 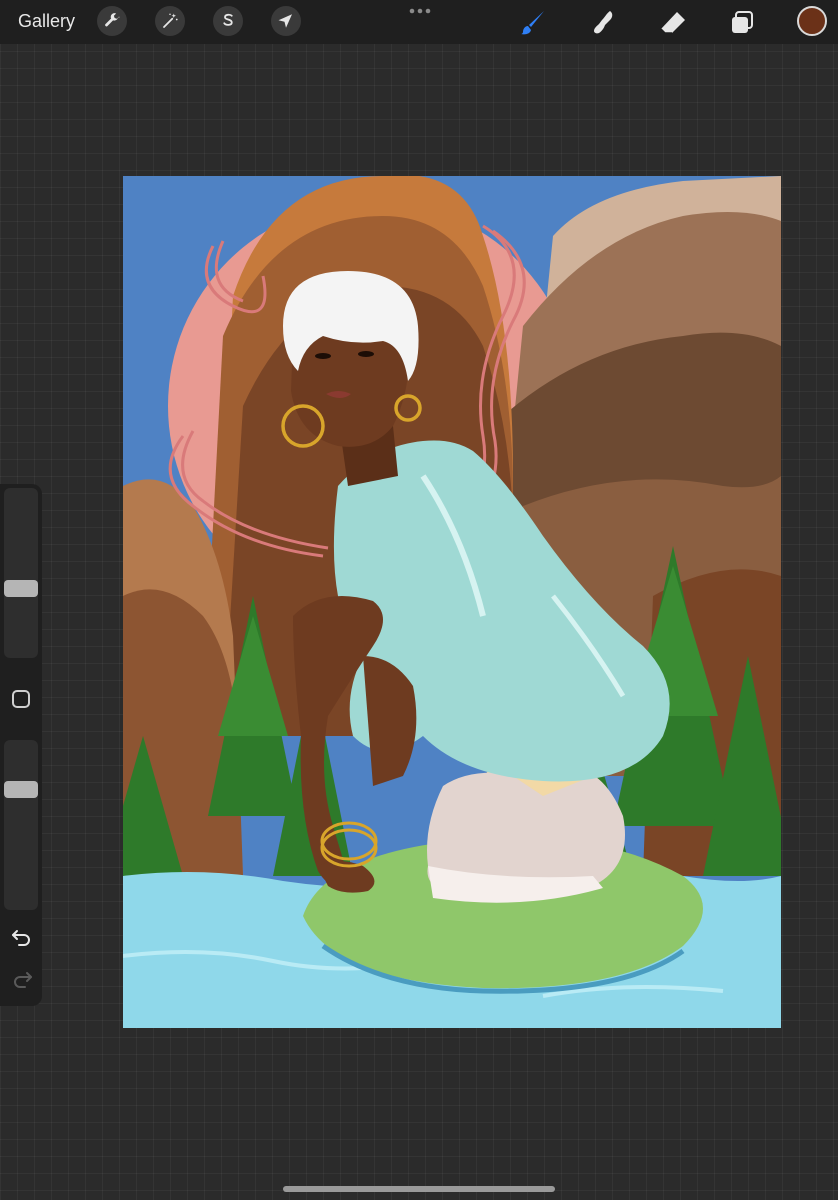 What do you see at coordinates (743, 23) in the screenshot?
I see `layers-icon` at bounding box center [743, 23].